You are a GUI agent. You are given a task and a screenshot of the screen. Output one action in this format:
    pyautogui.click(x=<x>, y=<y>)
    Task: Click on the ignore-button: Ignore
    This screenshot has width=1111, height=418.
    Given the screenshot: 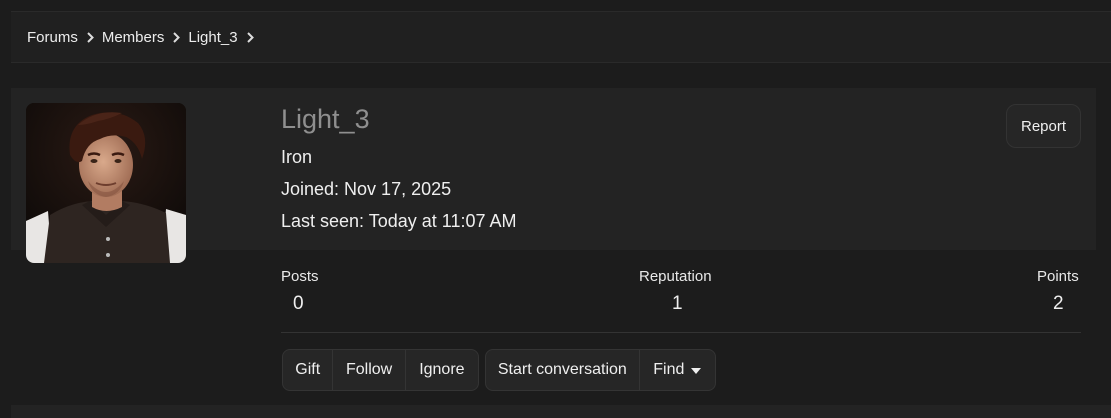 What is the action you would take?
    pyautogui.click(x=442, y=370)
    